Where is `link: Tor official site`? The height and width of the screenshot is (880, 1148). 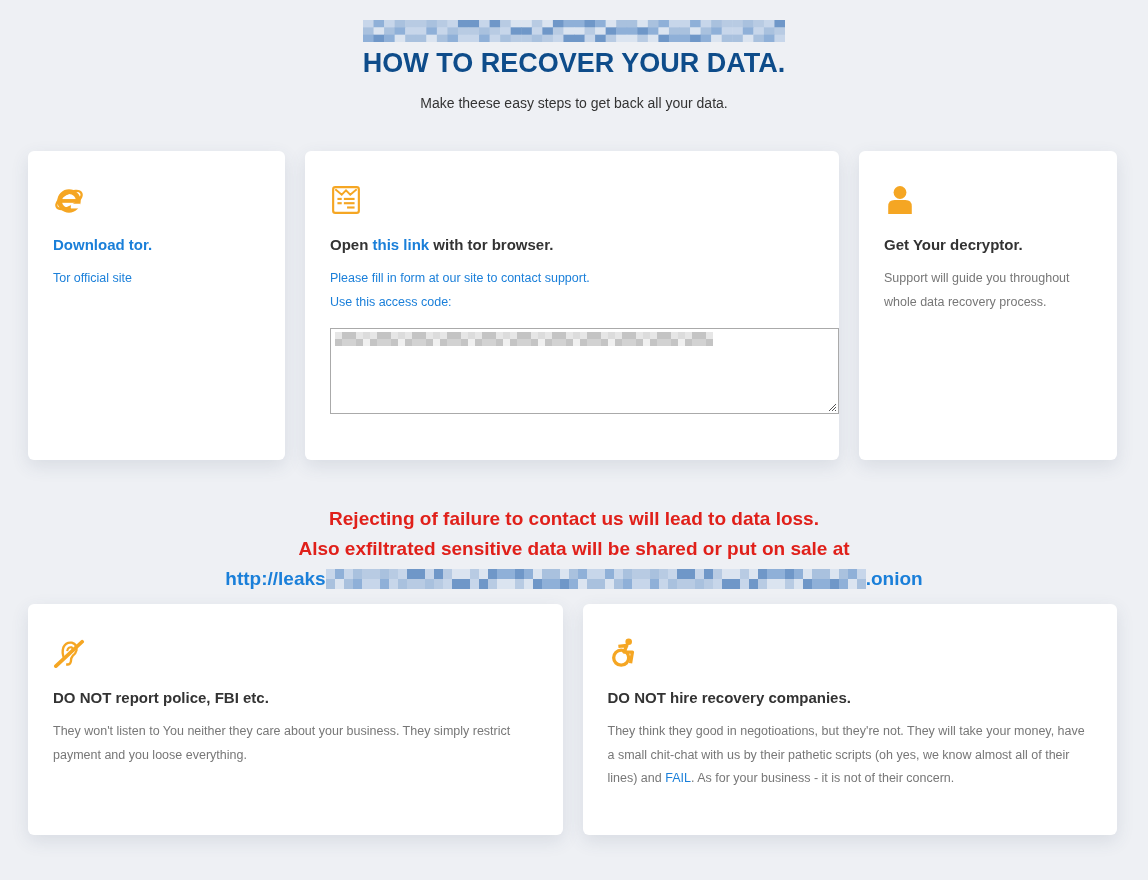
link: Tor official site is located at coordinates (92, 279).